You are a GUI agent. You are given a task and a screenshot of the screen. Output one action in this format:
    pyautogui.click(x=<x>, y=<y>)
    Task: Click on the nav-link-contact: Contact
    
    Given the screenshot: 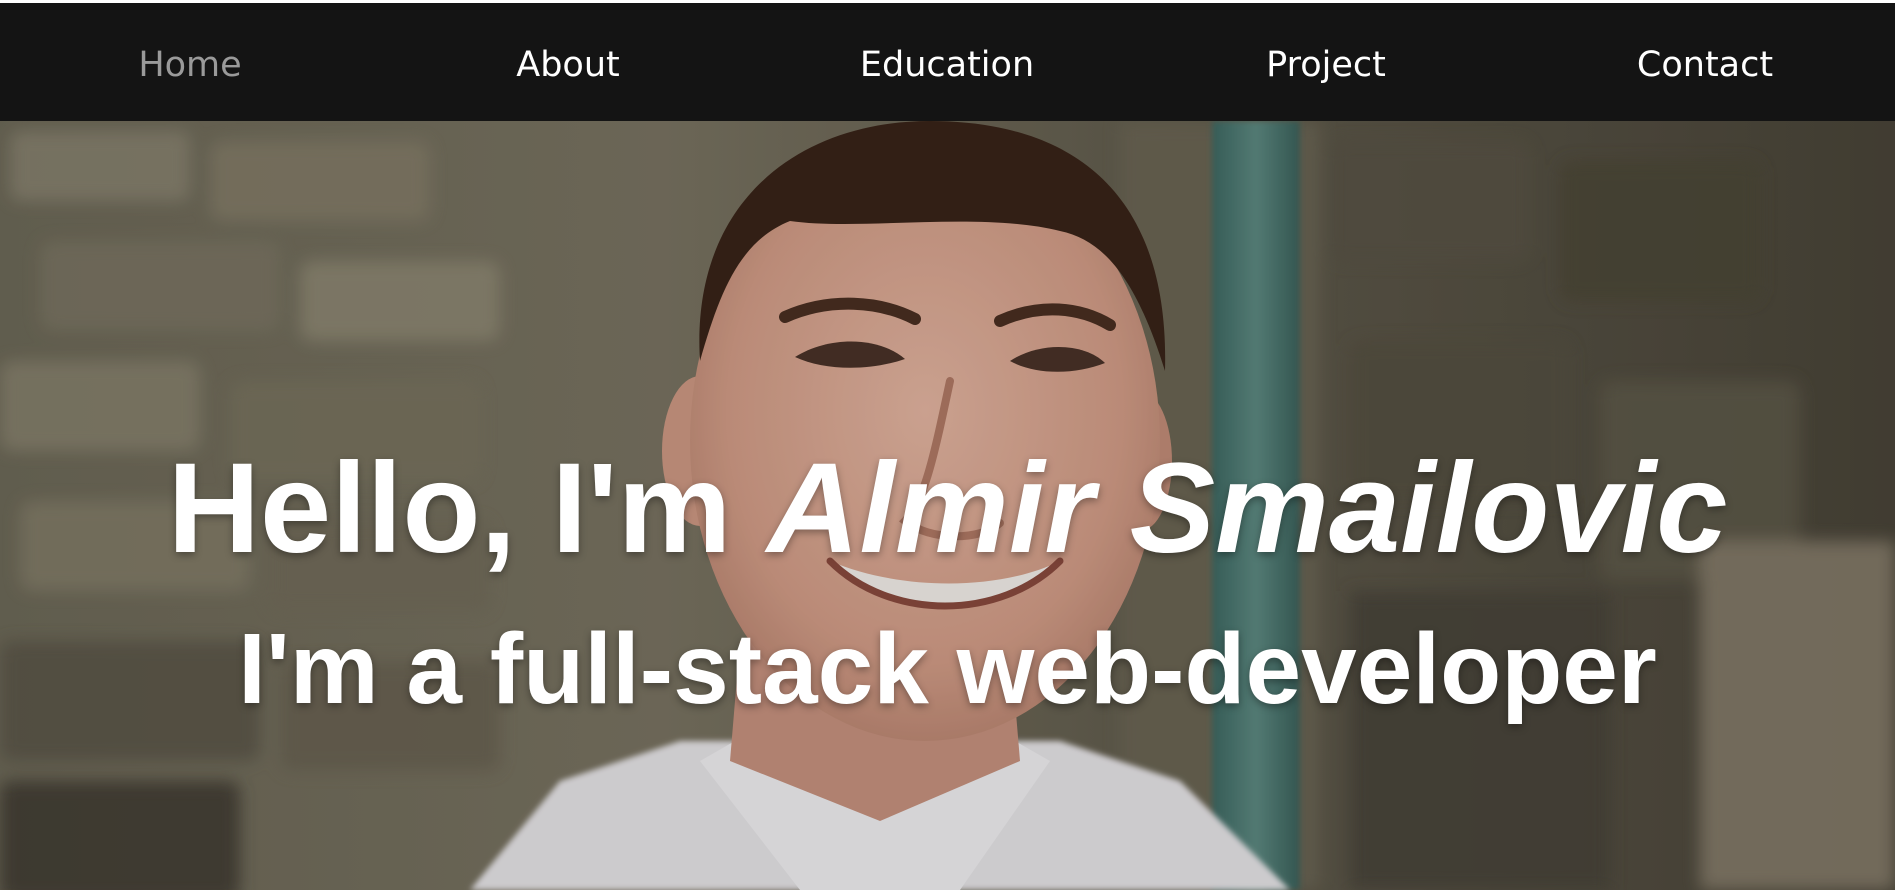 What is the action you would take?
    pyautogui.click(x=1705, y=62)
    